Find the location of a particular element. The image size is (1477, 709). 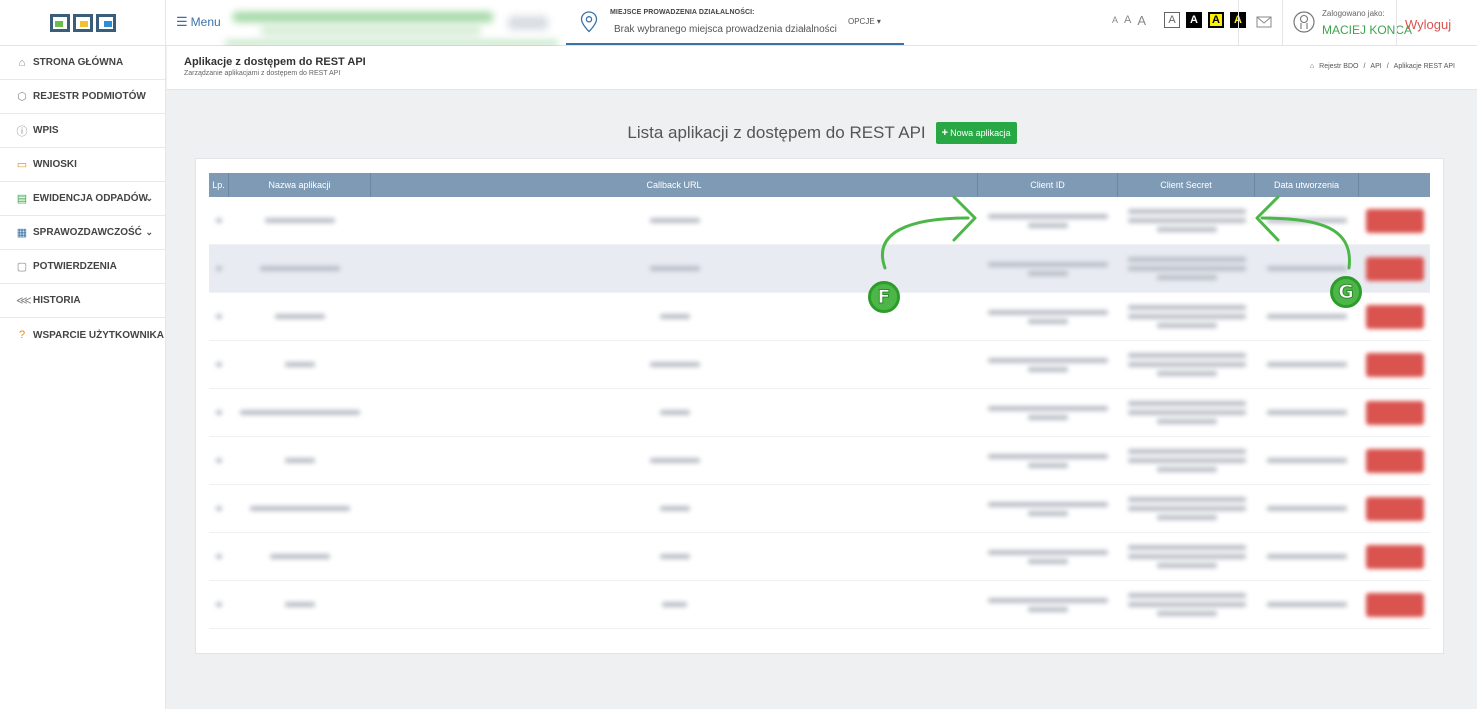

briefcase-icon: ▭ is located at coordinates (22, 165).